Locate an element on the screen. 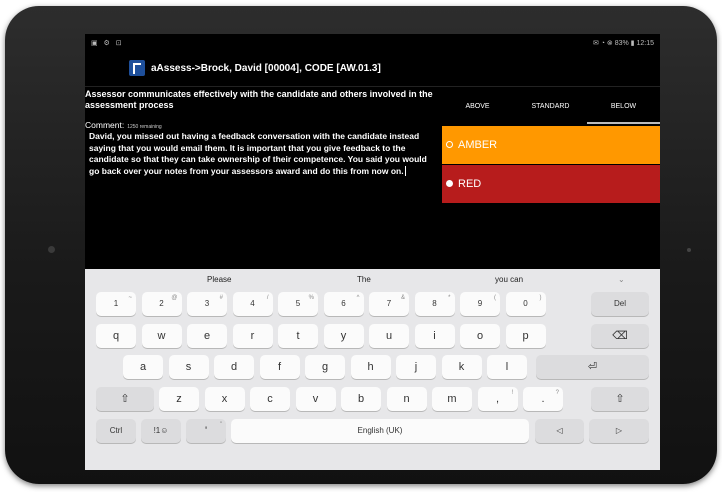 This screenshot has width=722, height=492. key-5: 5% is located at coordinates (298, 304).